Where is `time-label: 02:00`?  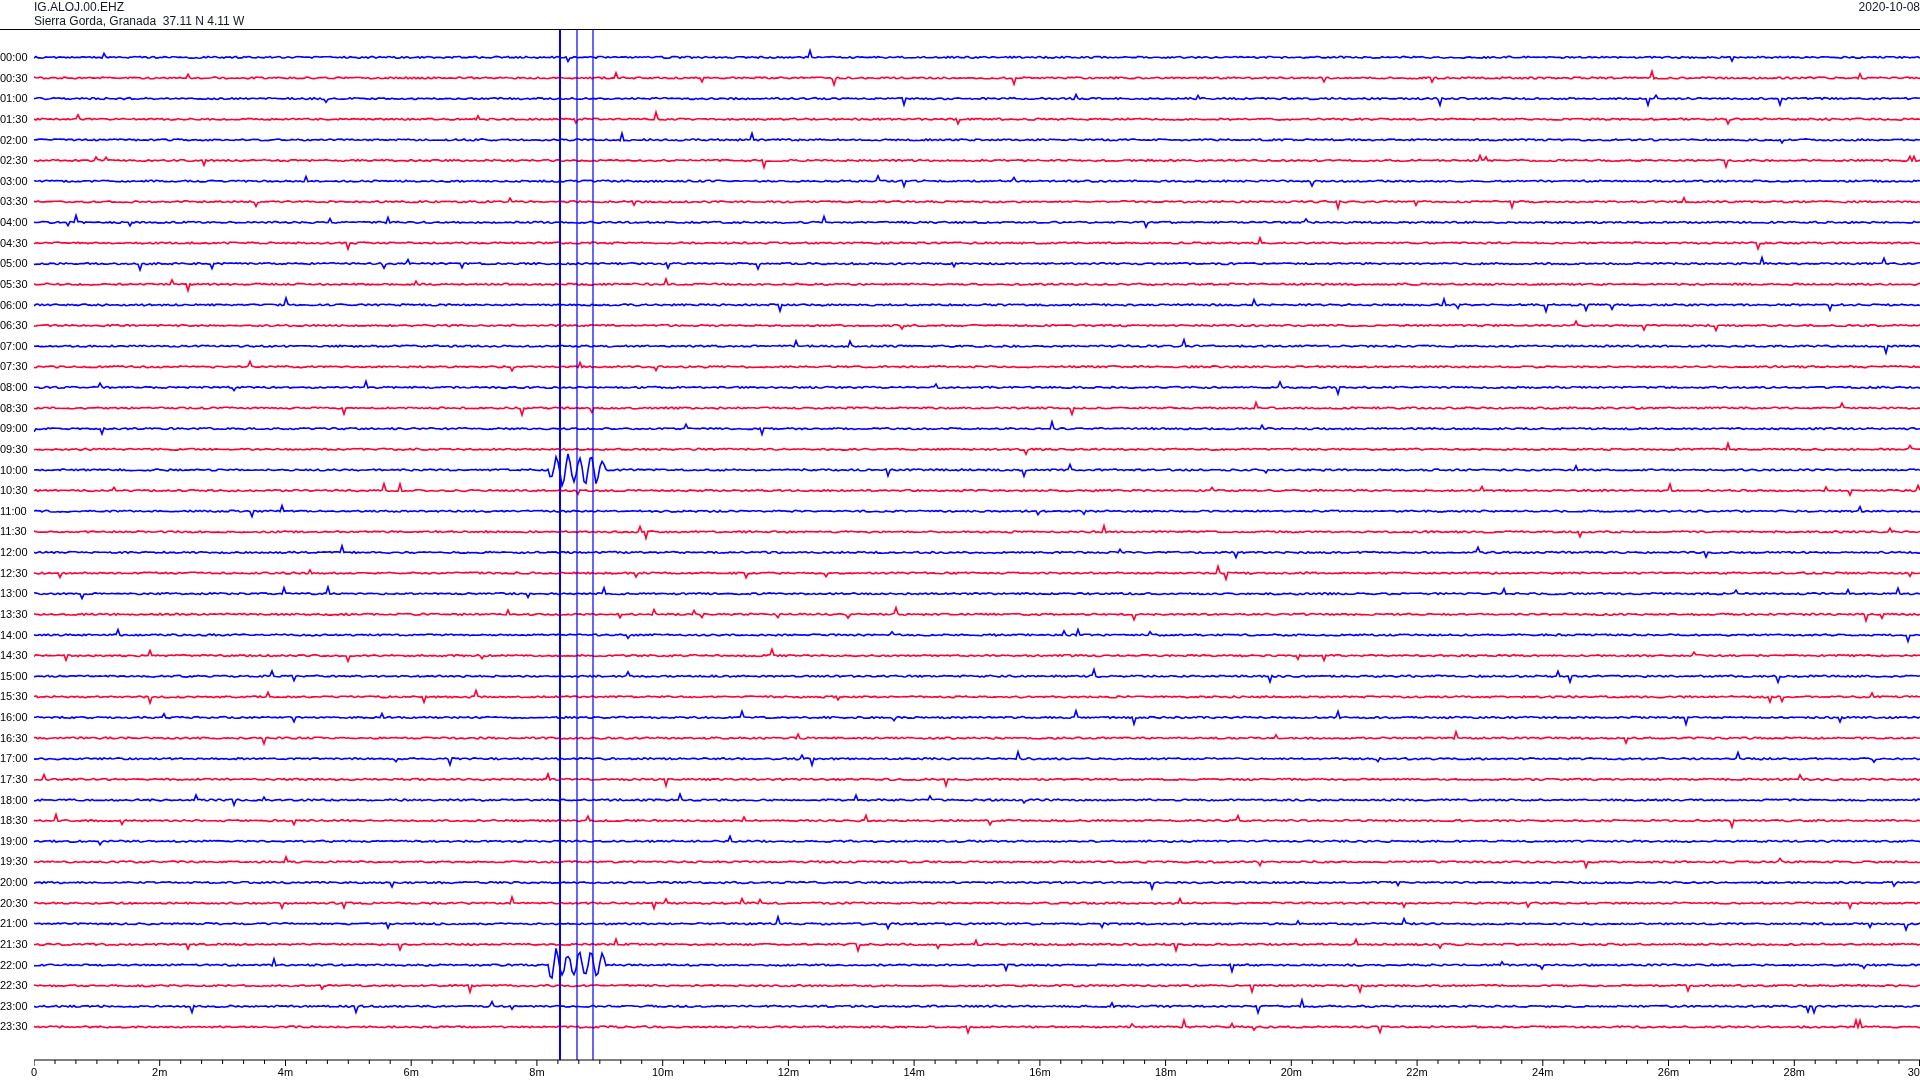 time-label: 02:00 is located at coordinates (14, 140).